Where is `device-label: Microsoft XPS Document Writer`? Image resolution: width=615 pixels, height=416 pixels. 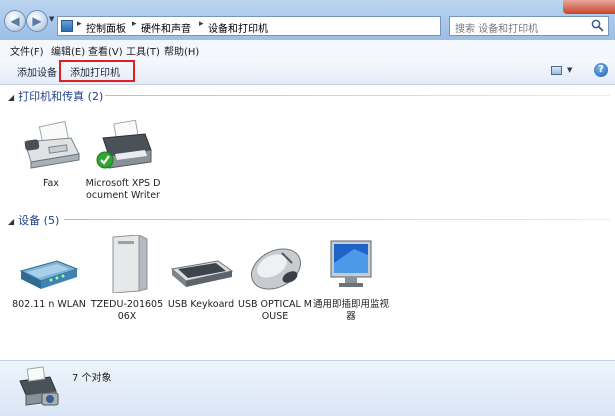 device-label: Microsoft XPS Document Writer is located at coordinates (123, 189).